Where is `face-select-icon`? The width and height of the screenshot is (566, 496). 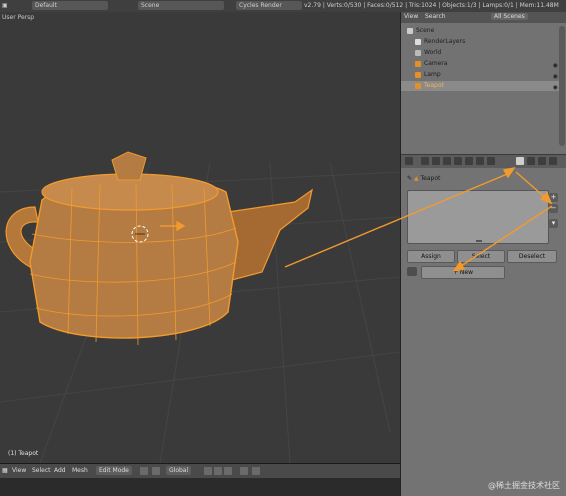 face-select-icon is located at coordinates (228, 471).